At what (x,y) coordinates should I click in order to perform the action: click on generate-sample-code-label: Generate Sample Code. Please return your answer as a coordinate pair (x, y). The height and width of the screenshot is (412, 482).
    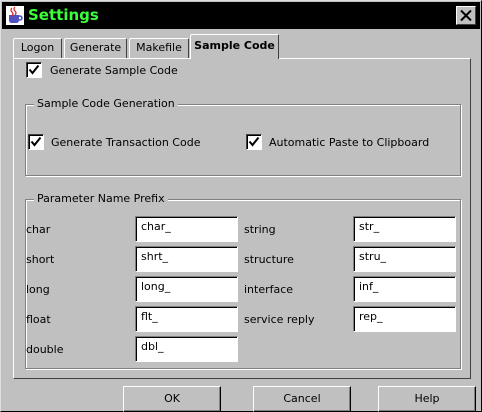
    Looking at the image, I should click on (114, 70).